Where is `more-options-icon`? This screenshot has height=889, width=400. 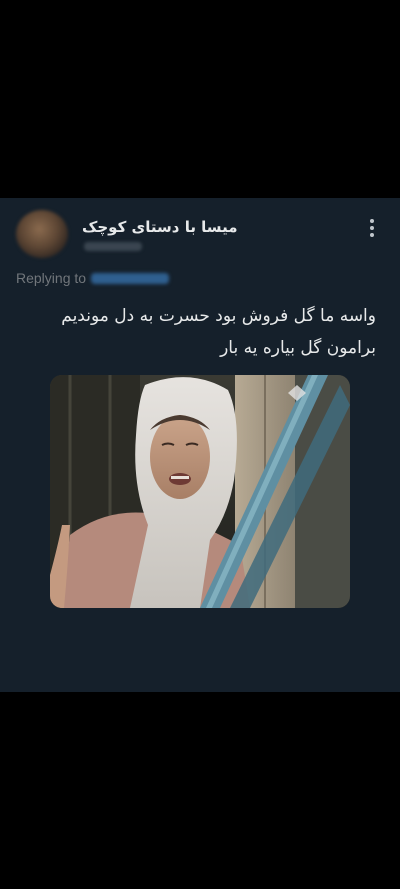
more-options-icon is located at coordinates (372, 228).